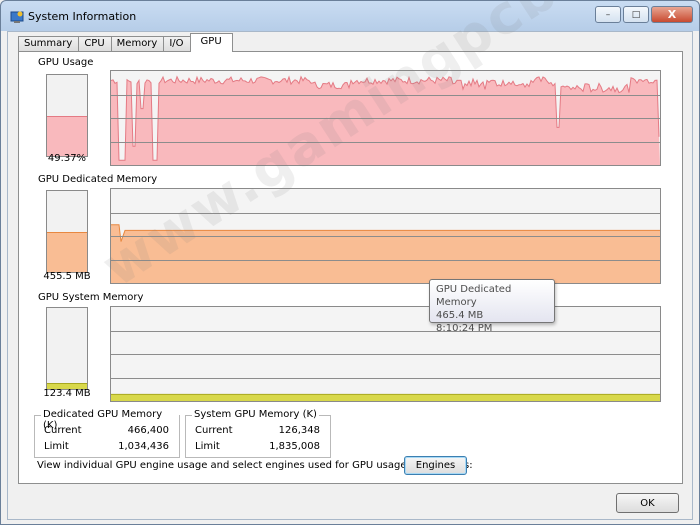 Image resolution: width=700 pixels, height=525 pixels. I want to click on system-current-value: 126,348, so click(299, 430).